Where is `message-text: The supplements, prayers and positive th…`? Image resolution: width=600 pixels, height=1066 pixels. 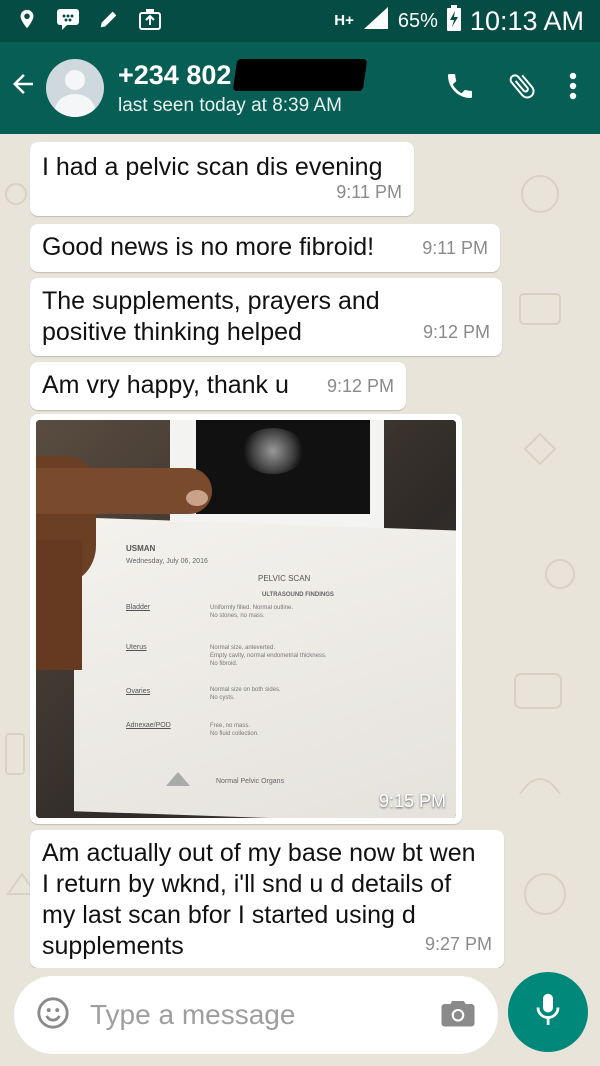
message-text: The supplements, prayers and positive th… is located at coordinates (211, 316).